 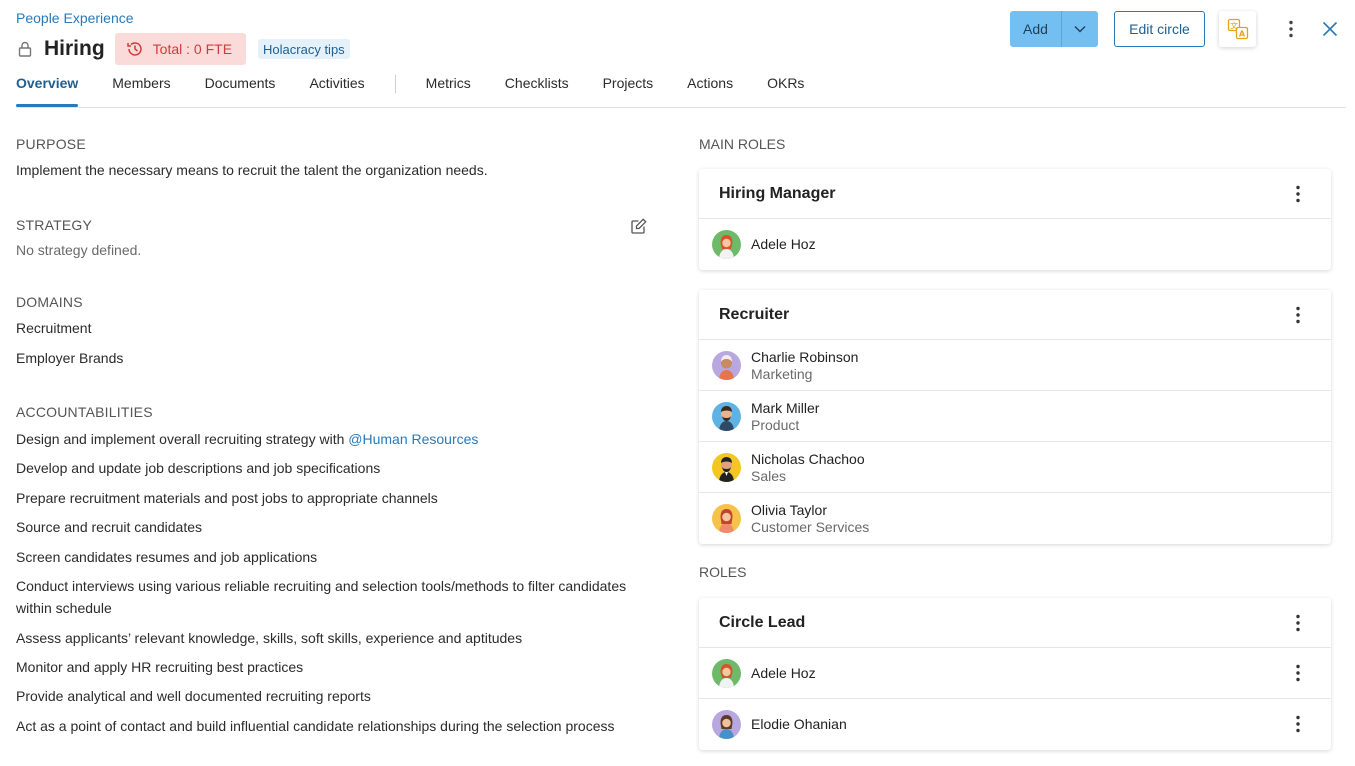 I want to click on role-title: Recruiter, so click(x=754, y=314).